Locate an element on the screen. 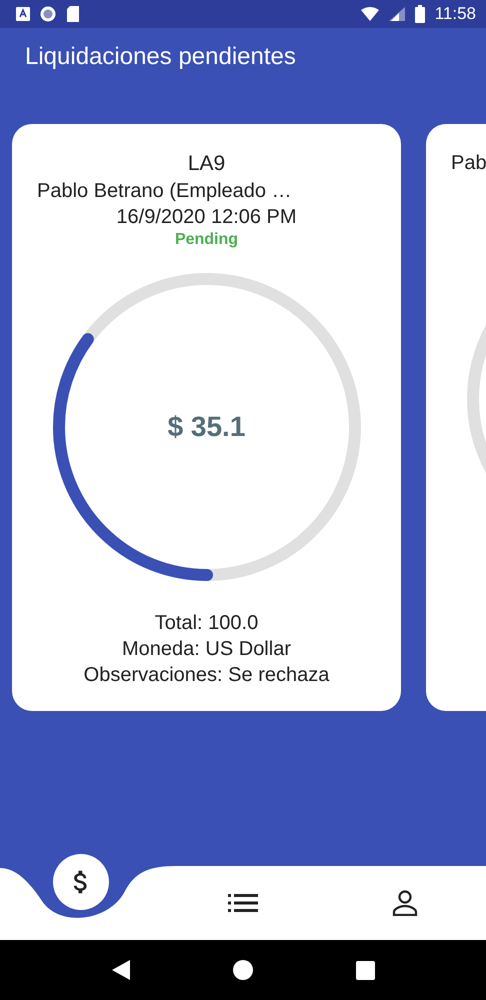 The image size is (486, 1000). person-icon is located at coordinates (405, 903).